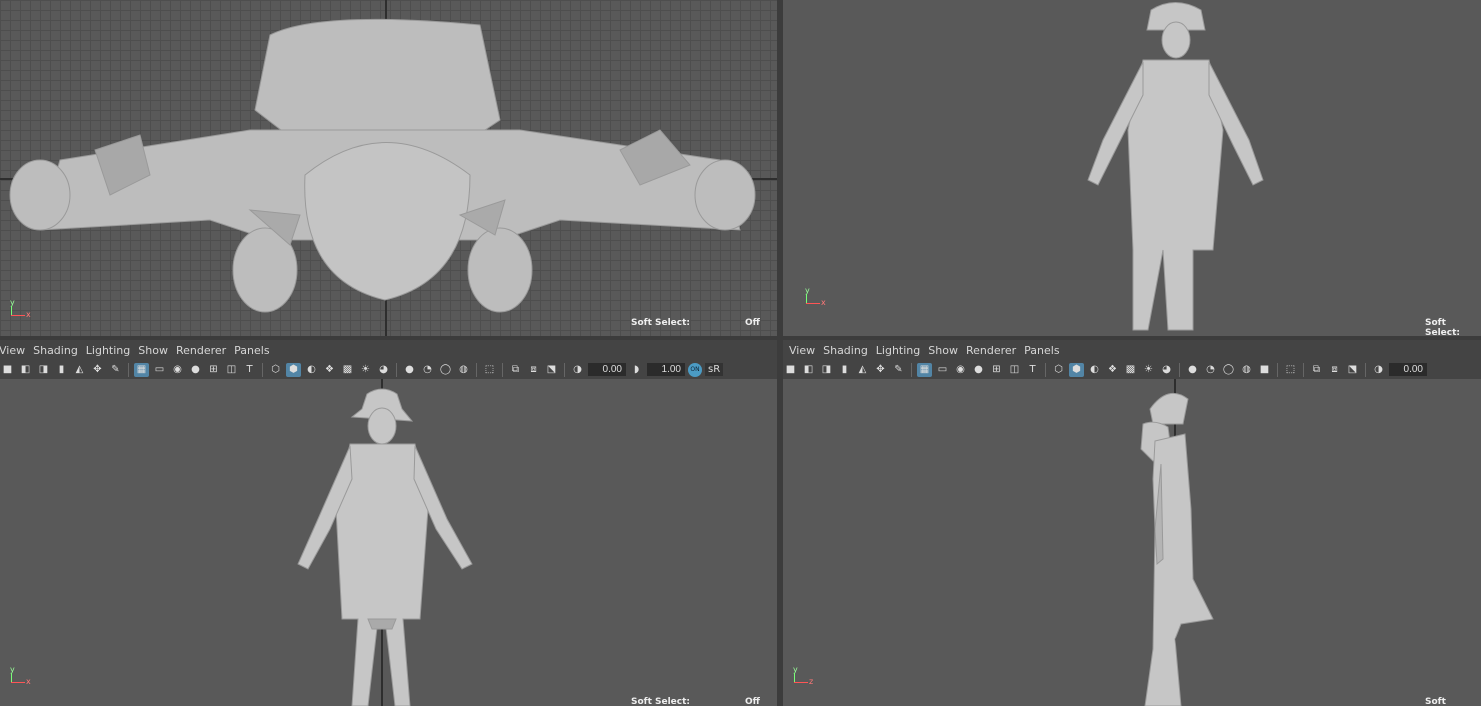  What do you see at coordinates (636, 370) in the screenshot?
I see `gamma-icon: ◗` at bounding box center [636, 370].